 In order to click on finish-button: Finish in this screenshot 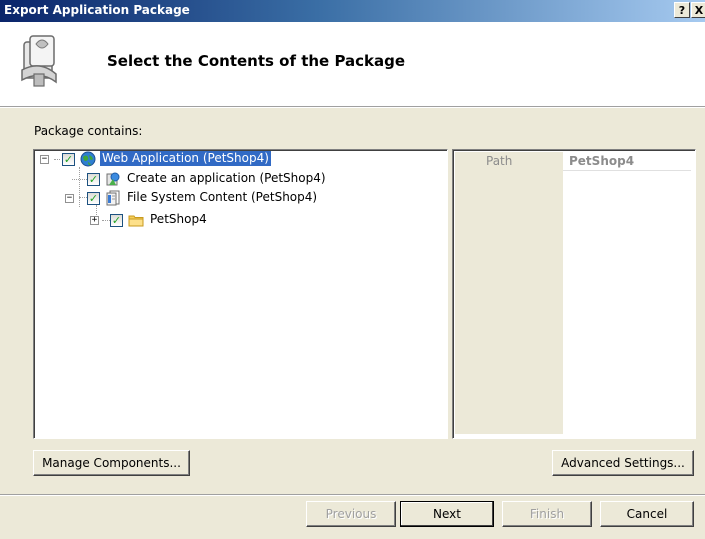, I will do `click(547, 514)`.